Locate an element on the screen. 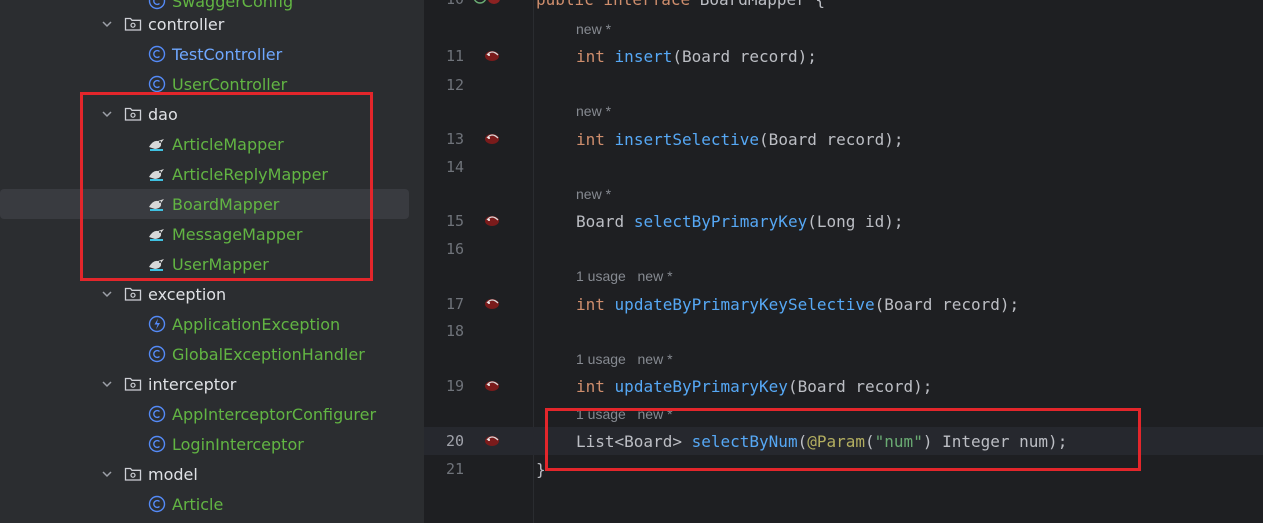 The image size is (1263, 523). annotation-box-select-by-num is located at coordinates (843, 439).